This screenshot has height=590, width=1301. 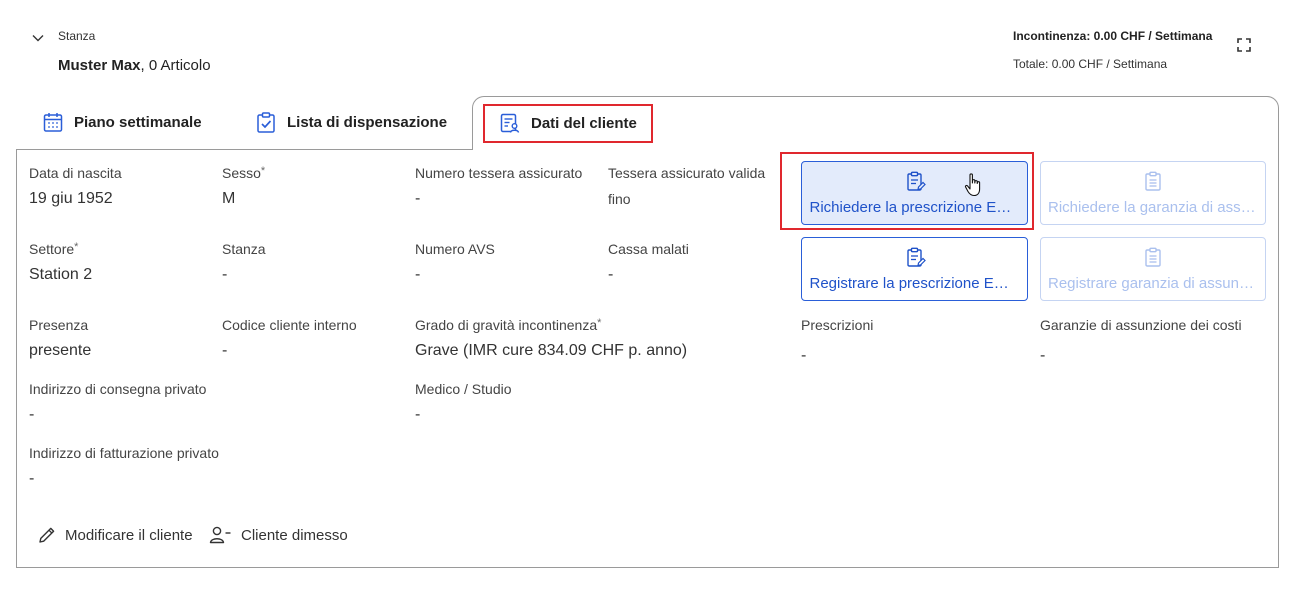 What do you see at coordinates (77, 36) in the screenshot?
I see `room-label: Stanza` at bounding box center [77, 36].